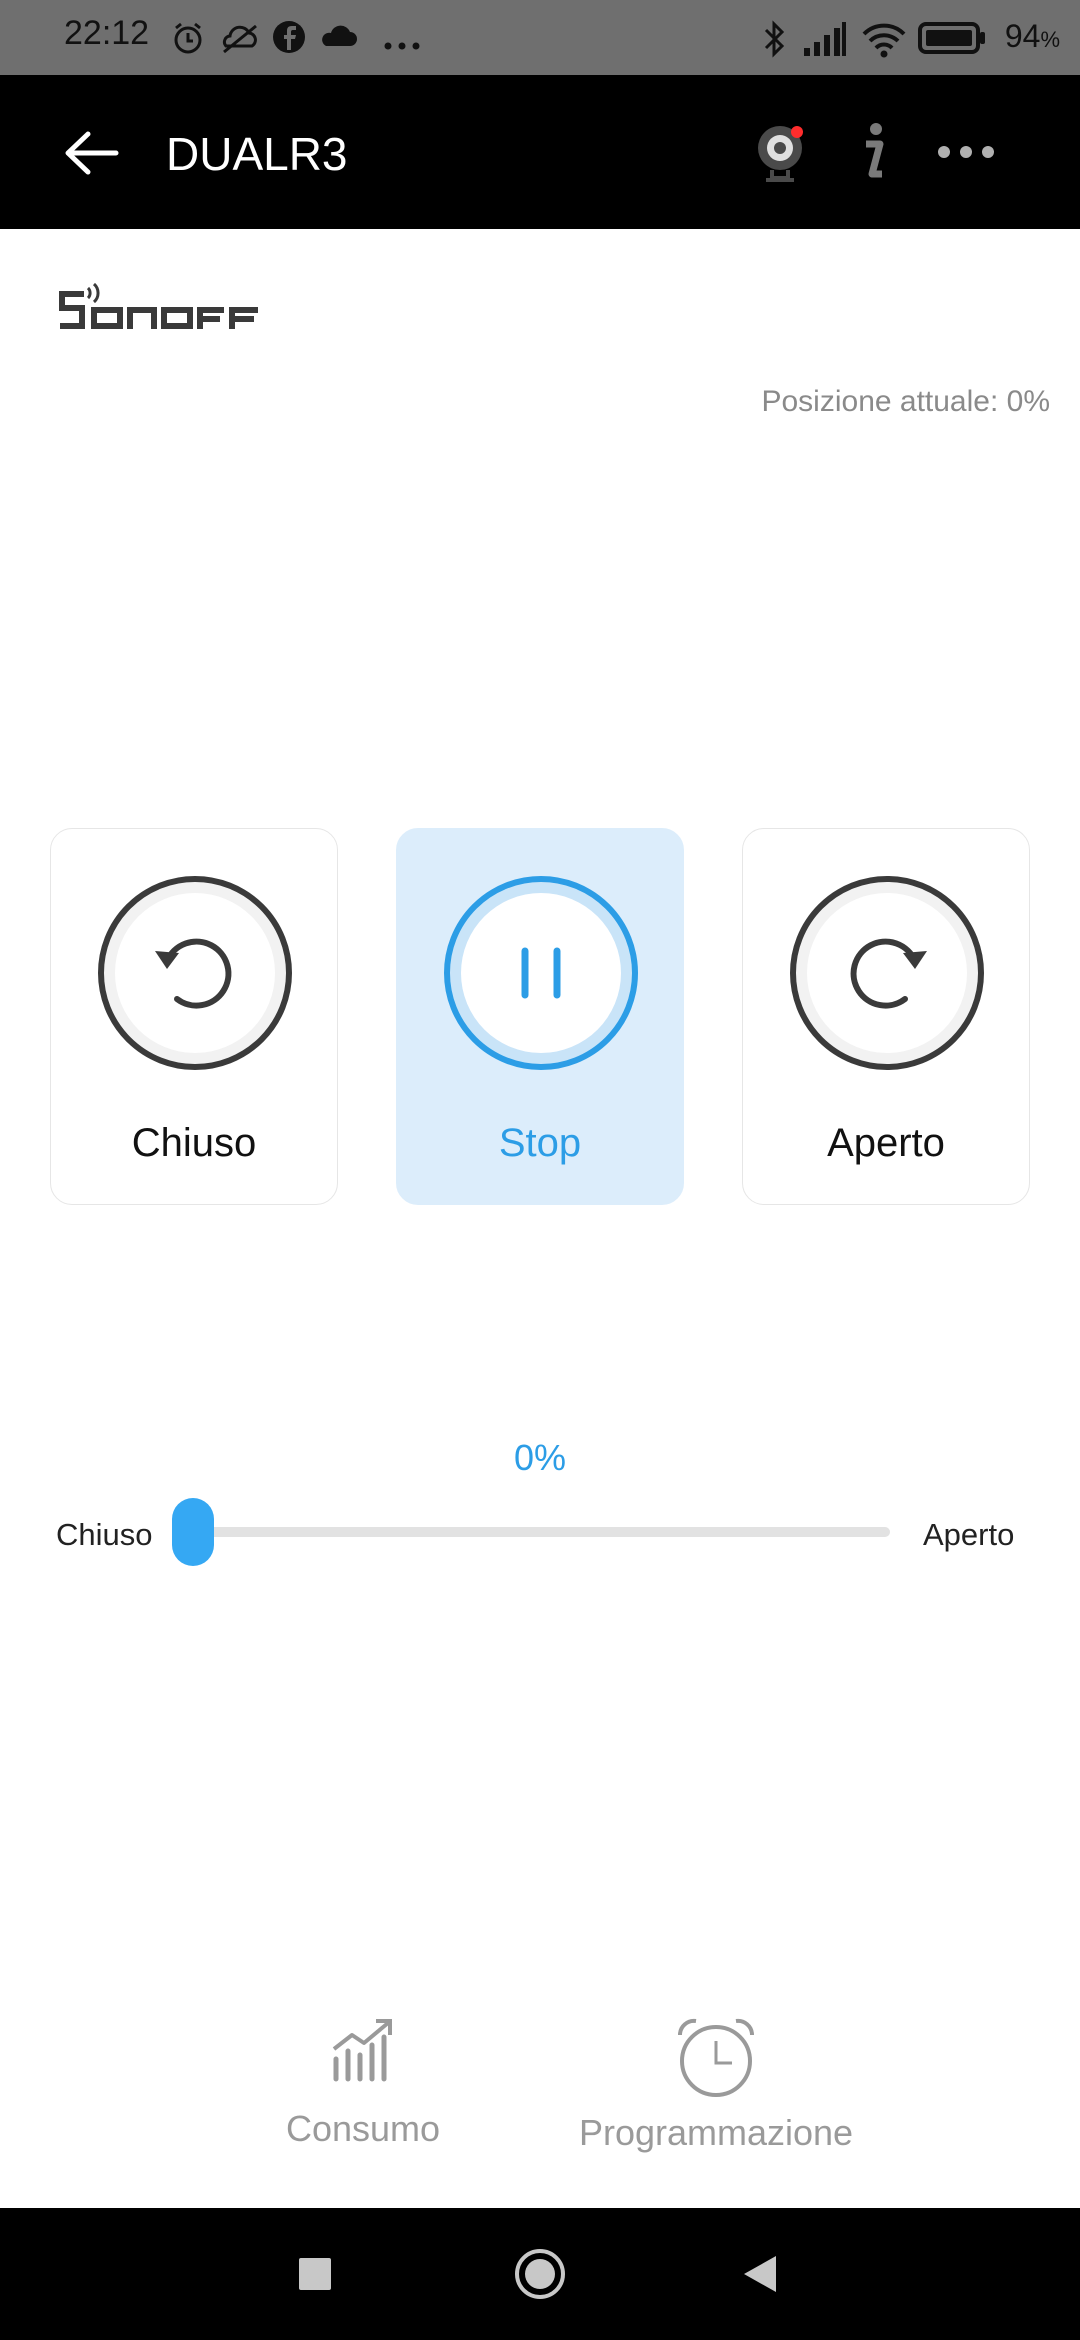 The height and width of the screenshot is (2340, 1080). What do you see at coordinates (195, 973) in the screenshot?
I see `rotate-ccw-icon` at bounding box center [195, 973].